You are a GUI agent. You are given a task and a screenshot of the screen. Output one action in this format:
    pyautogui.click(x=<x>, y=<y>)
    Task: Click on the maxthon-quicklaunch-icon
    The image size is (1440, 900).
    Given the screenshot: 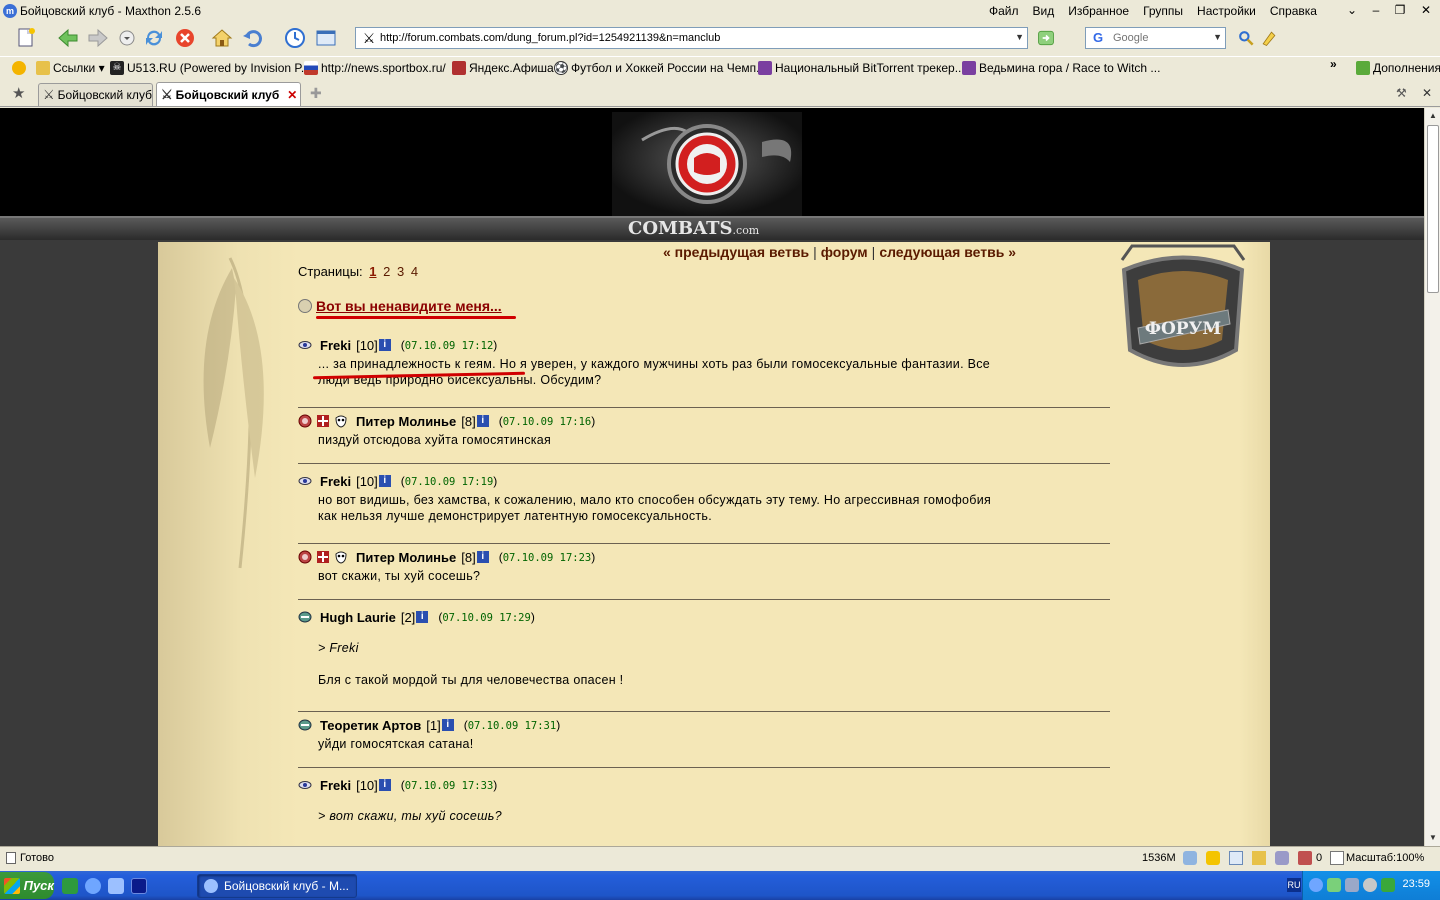 What is the action you would take?
    pyautogui.click(x=93, y=886)
    